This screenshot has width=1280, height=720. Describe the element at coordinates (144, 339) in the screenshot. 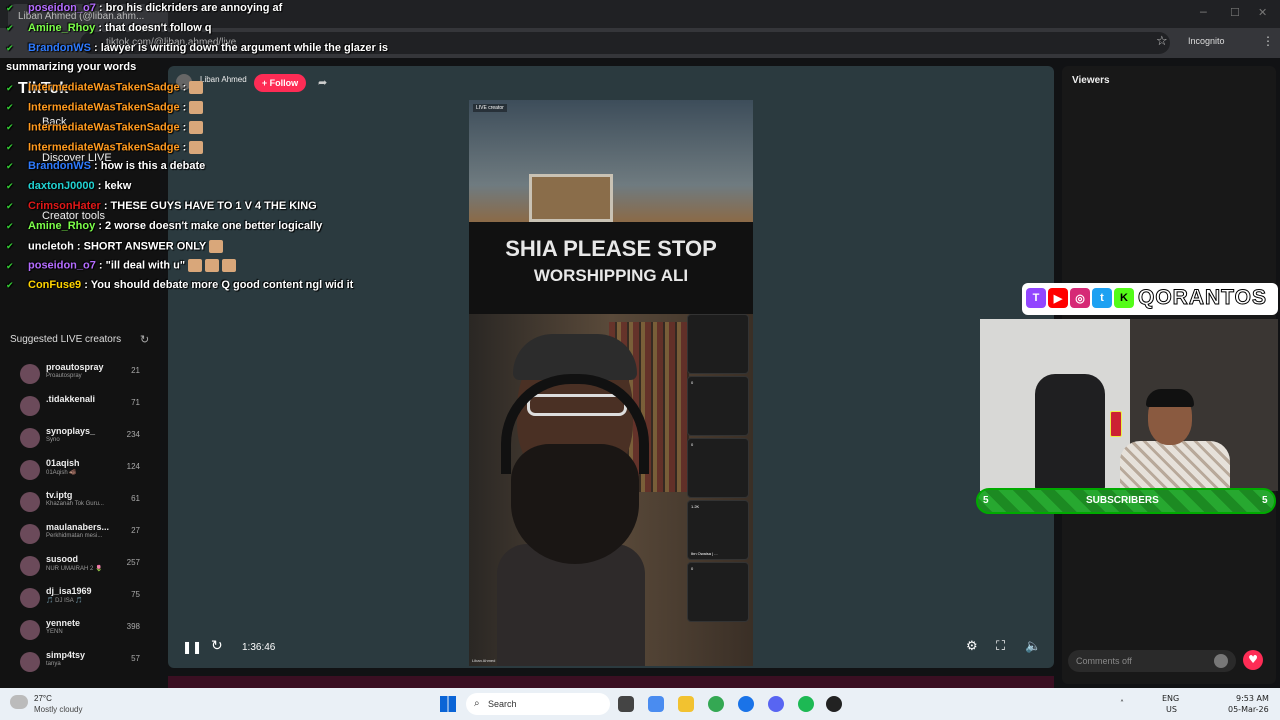

I see `refresh-icon: ↻` at that location.